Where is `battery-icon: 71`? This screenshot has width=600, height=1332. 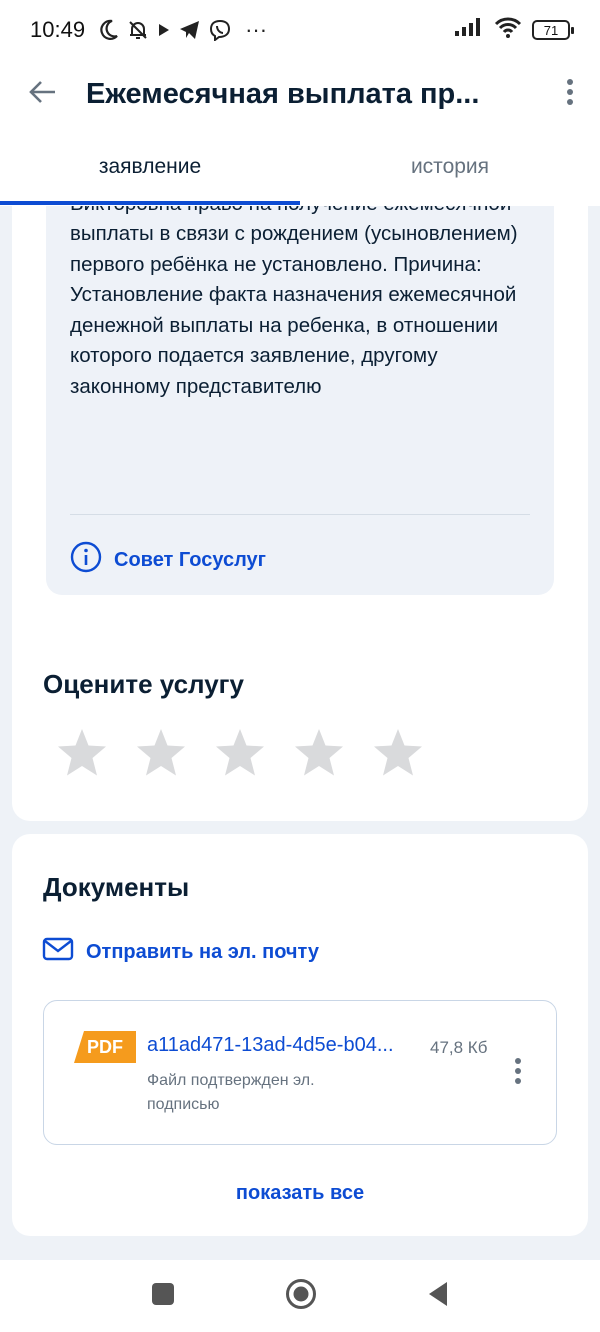
battery-icon: 71 is located at coordinates (553, 30).